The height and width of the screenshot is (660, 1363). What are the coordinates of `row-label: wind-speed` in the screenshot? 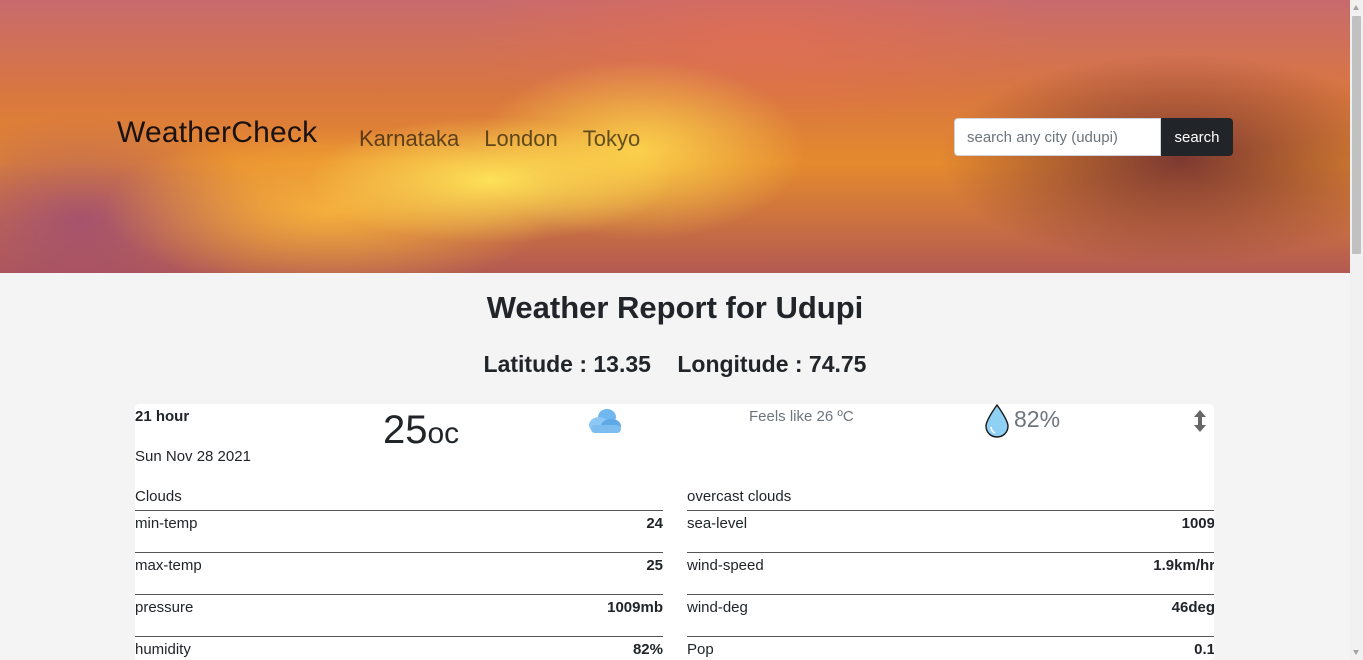 It's located at (725, 565).